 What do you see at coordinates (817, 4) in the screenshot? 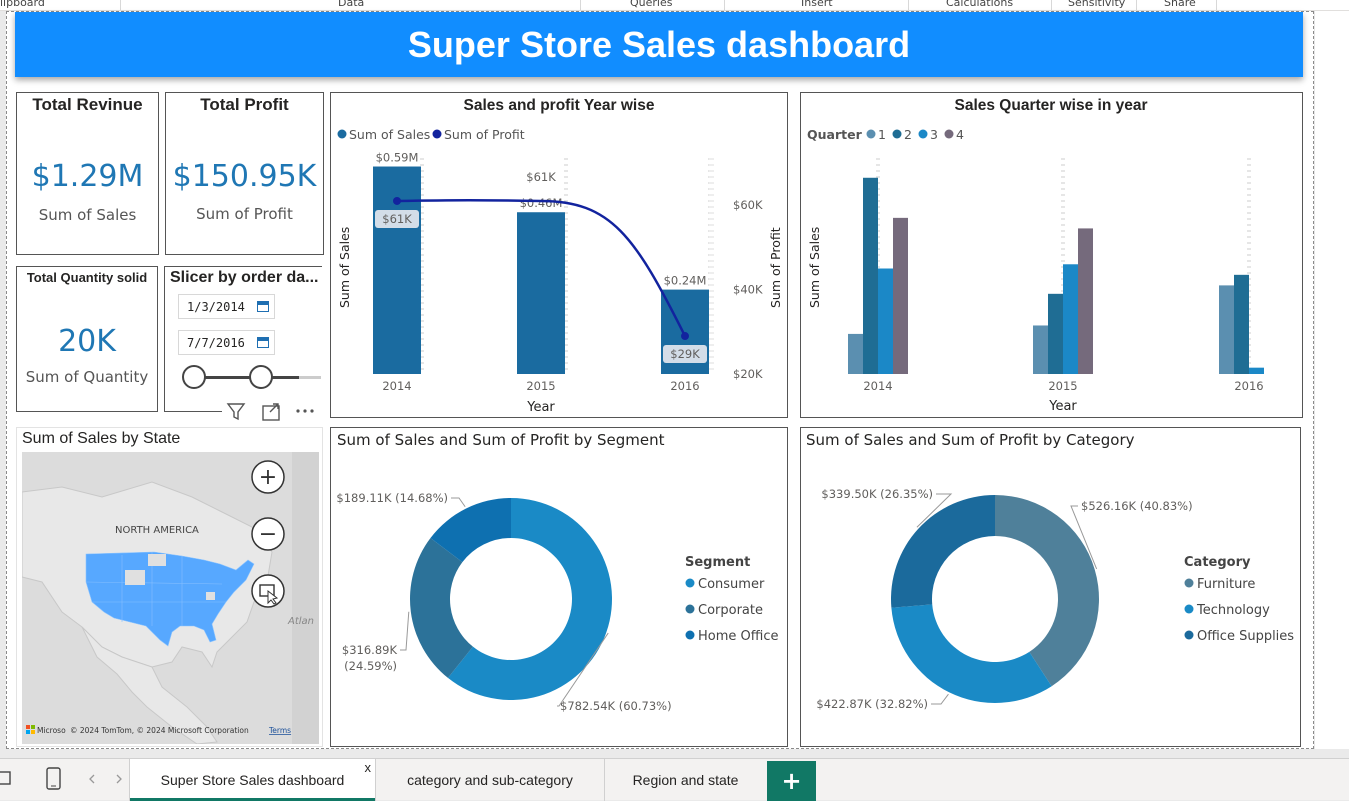
I see `ribbon-group-insert: Insert` at bounding box center [817, 4].